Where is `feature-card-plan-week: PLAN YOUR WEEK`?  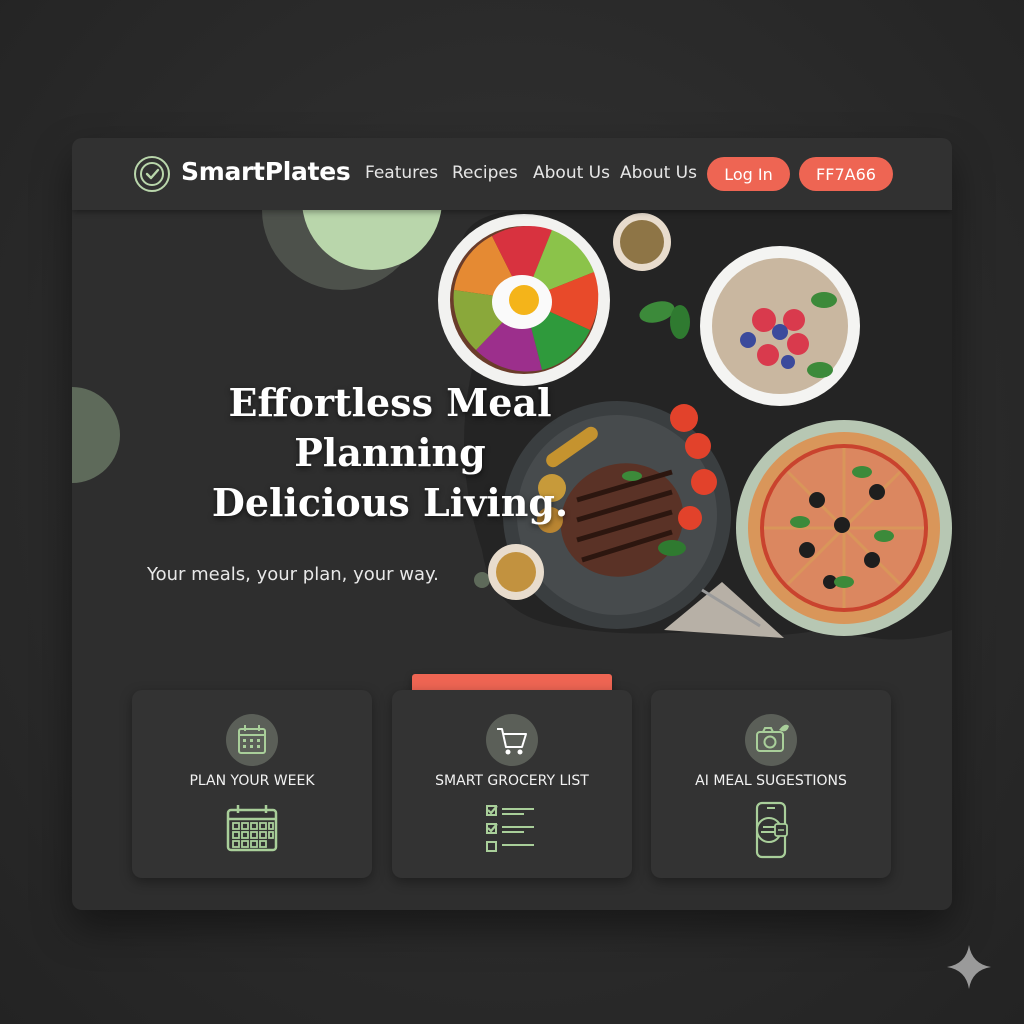 feature-card-plan-week: PLAN YOUR WEEK is located at coordinates (252, 784).